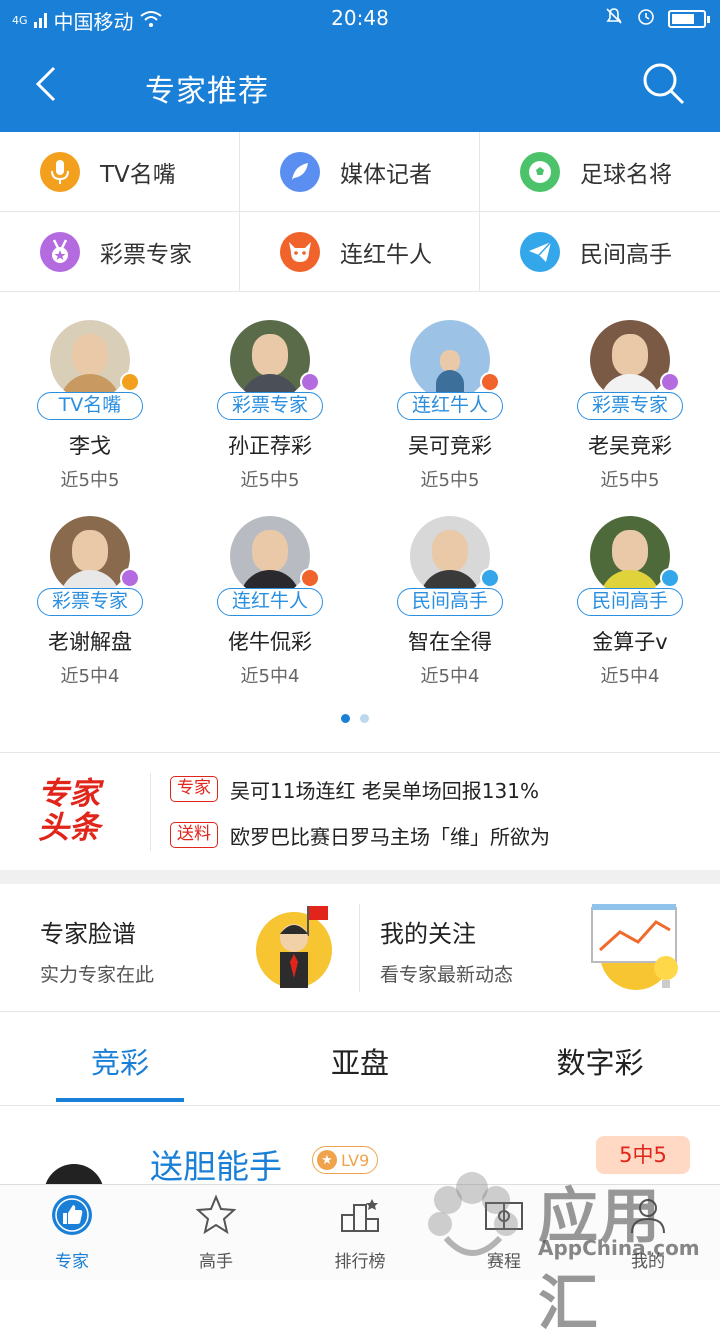  Describe the element at coordinates (360, 1215) in the screenshot. I see `podium-icon` at that location.